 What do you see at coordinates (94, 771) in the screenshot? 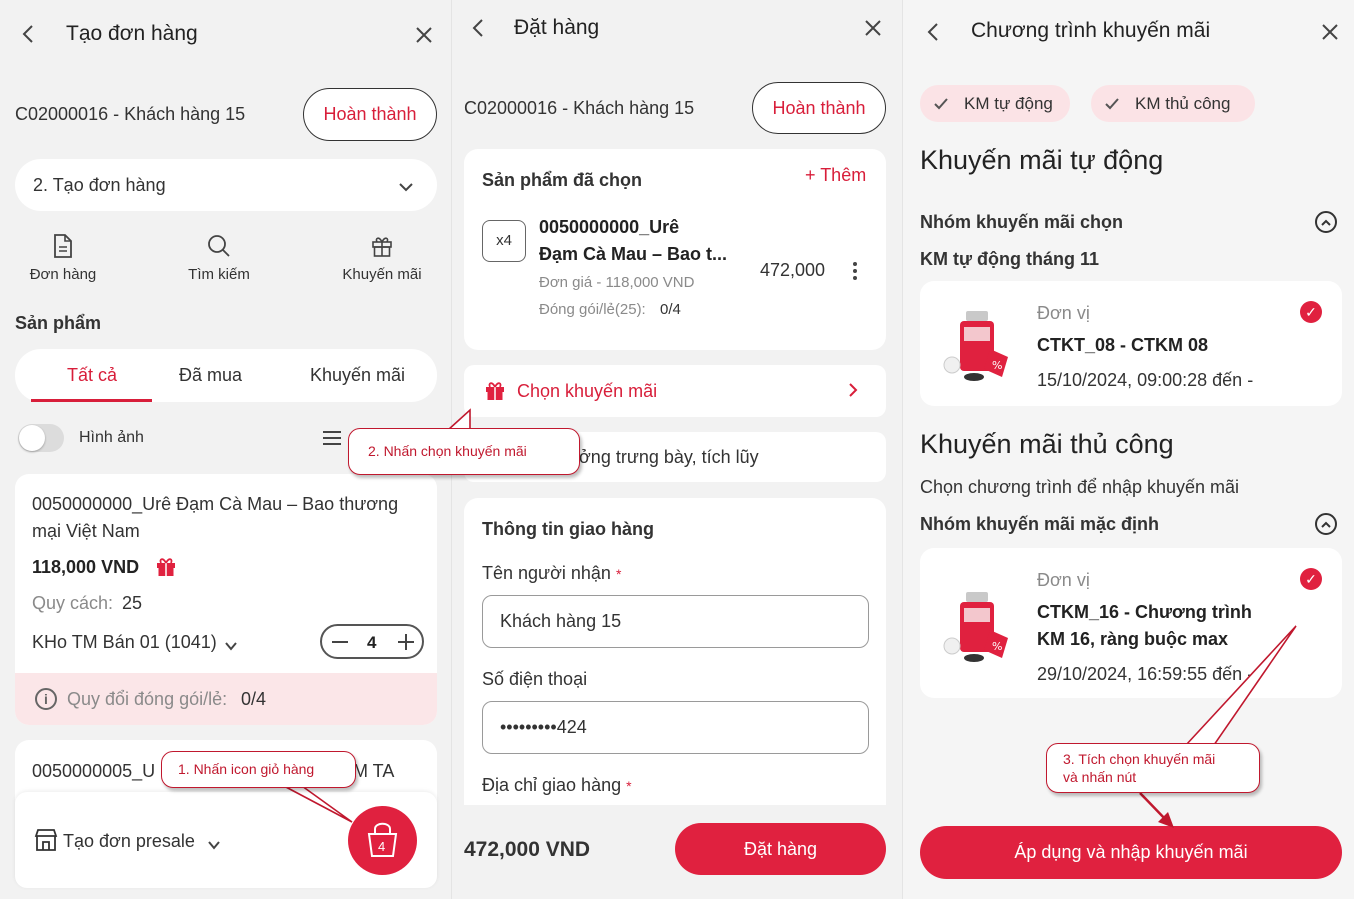
I see `product-name: 0050000005_U` at bounding box center [94, 771].